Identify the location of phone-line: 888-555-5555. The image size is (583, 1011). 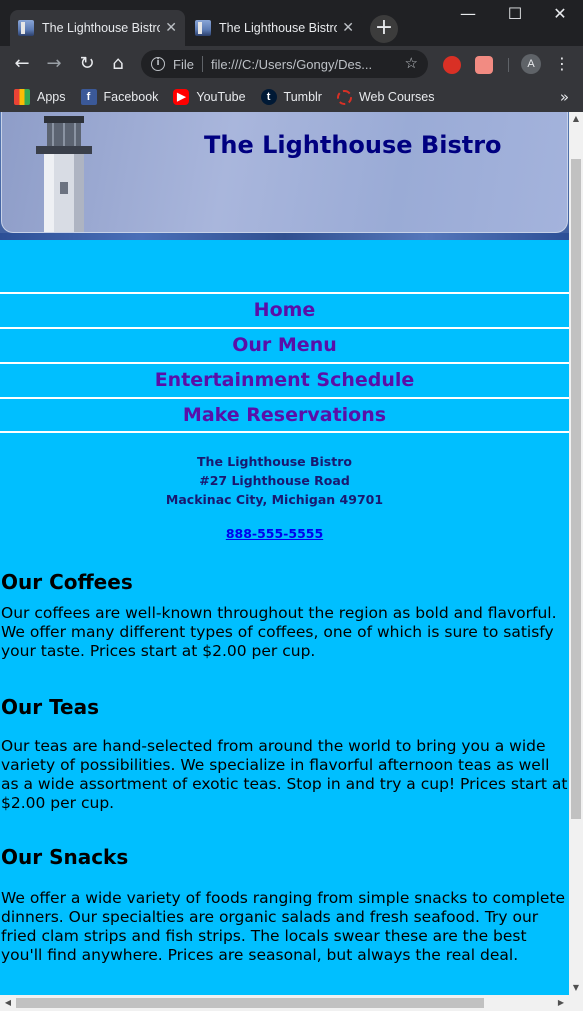
(274, 533).